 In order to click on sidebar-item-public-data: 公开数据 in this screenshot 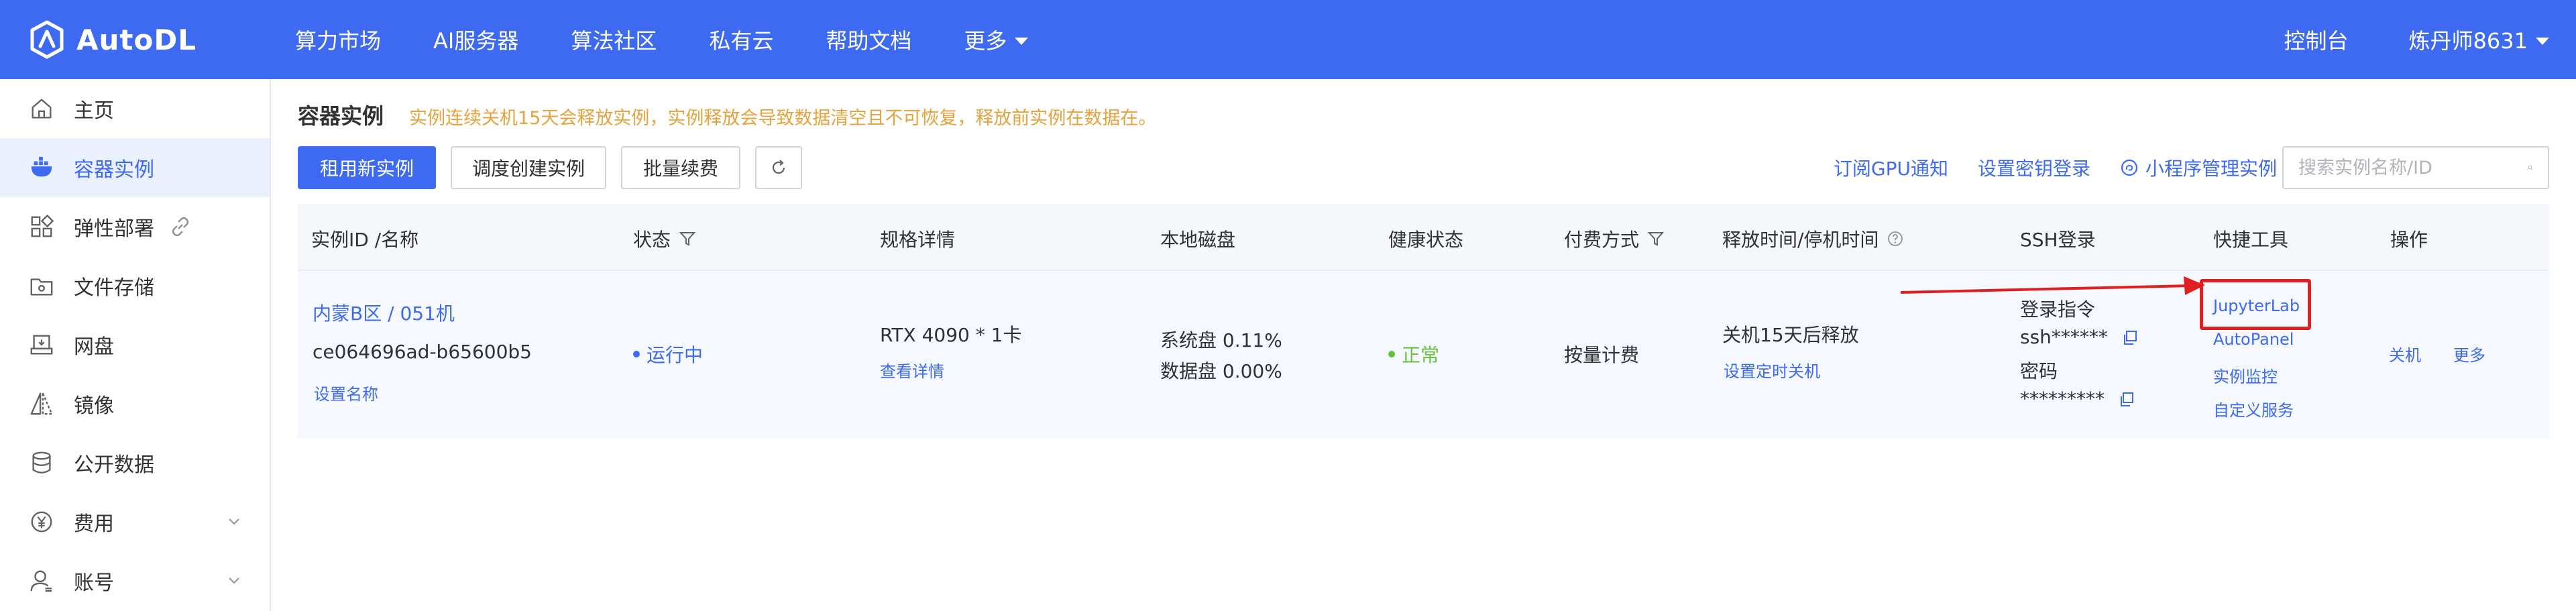, I will do `click(135, 462)`.